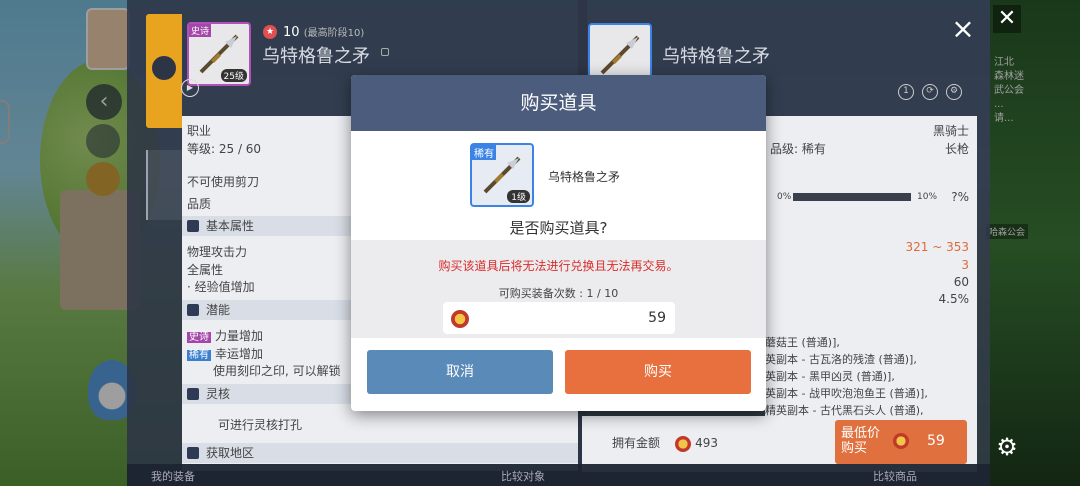 Image resolution: width=1080 pixels, height=486 pixels. Describe the element at coordinates (164, 185) in the screenshot. I see `chart-tab` at that location.